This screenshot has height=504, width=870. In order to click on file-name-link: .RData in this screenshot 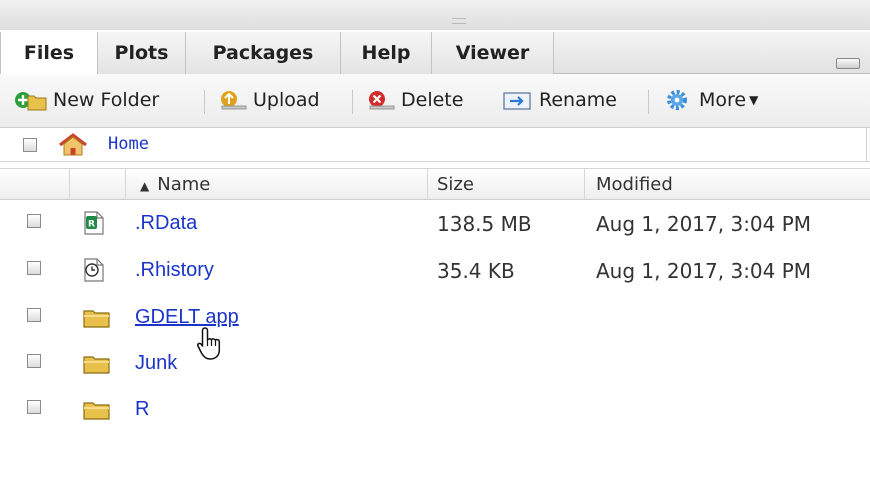, I will do `click(166, 223)`.